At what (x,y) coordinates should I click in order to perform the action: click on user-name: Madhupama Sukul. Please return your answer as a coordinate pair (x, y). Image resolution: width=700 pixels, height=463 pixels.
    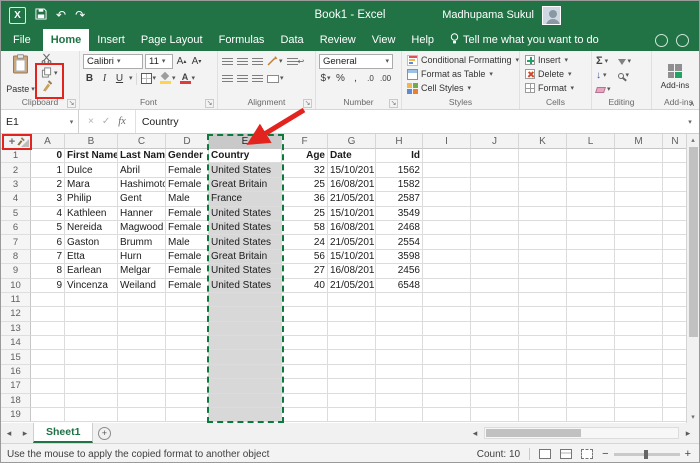
    Looking at the image, I should click on (488, 15).